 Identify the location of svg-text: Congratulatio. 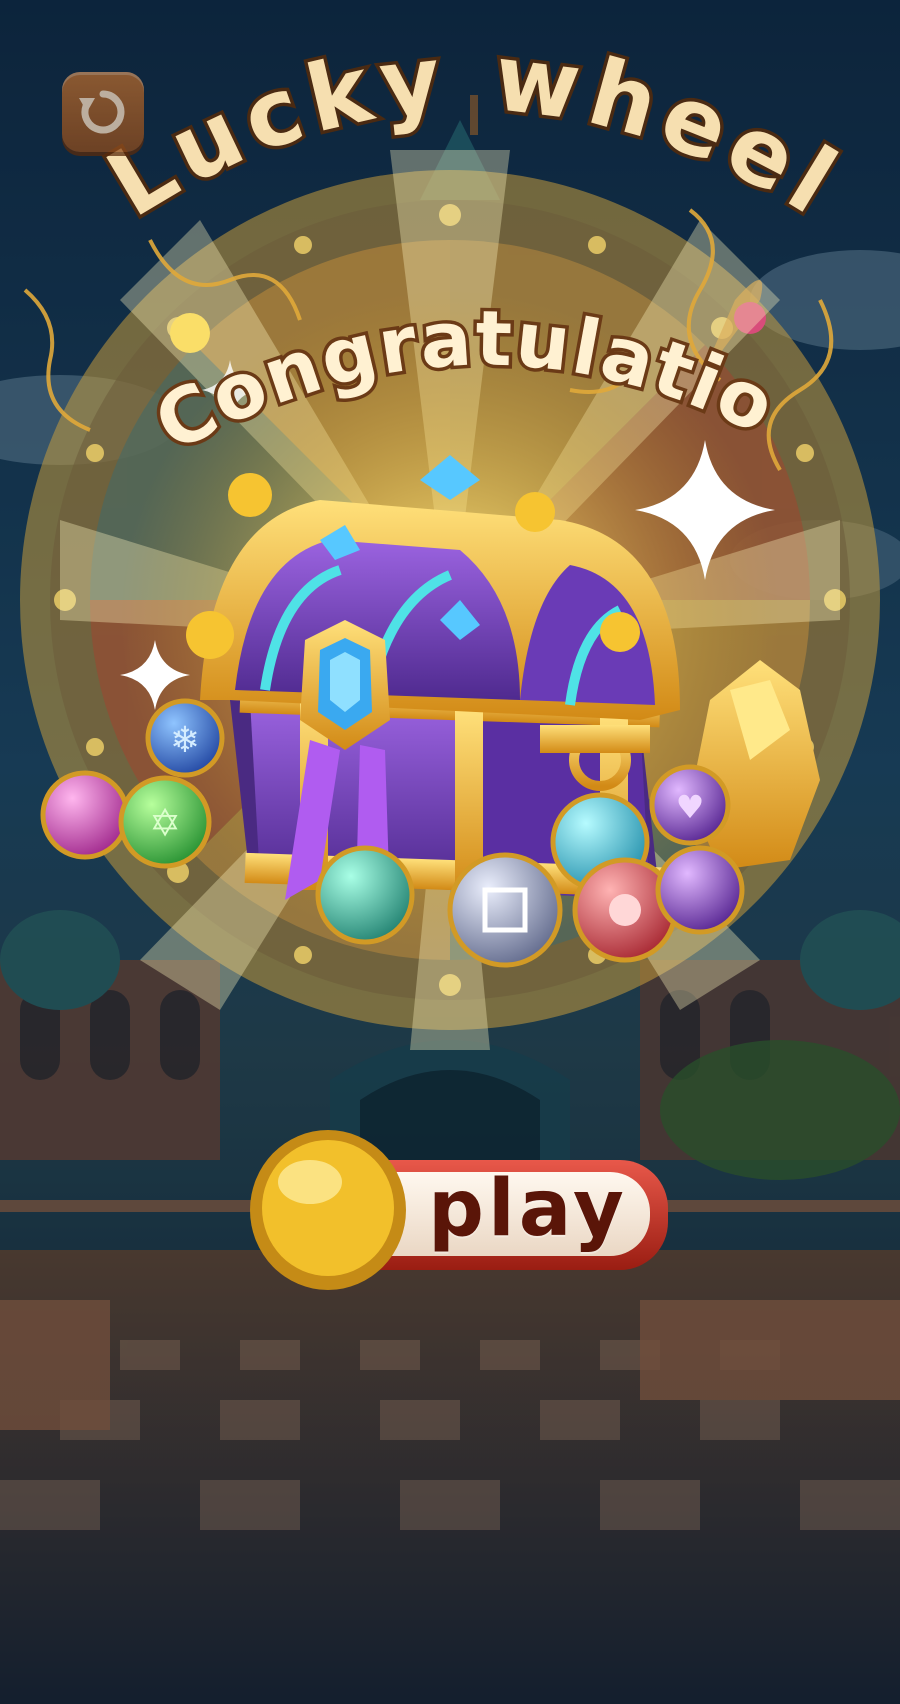
(465, 380).